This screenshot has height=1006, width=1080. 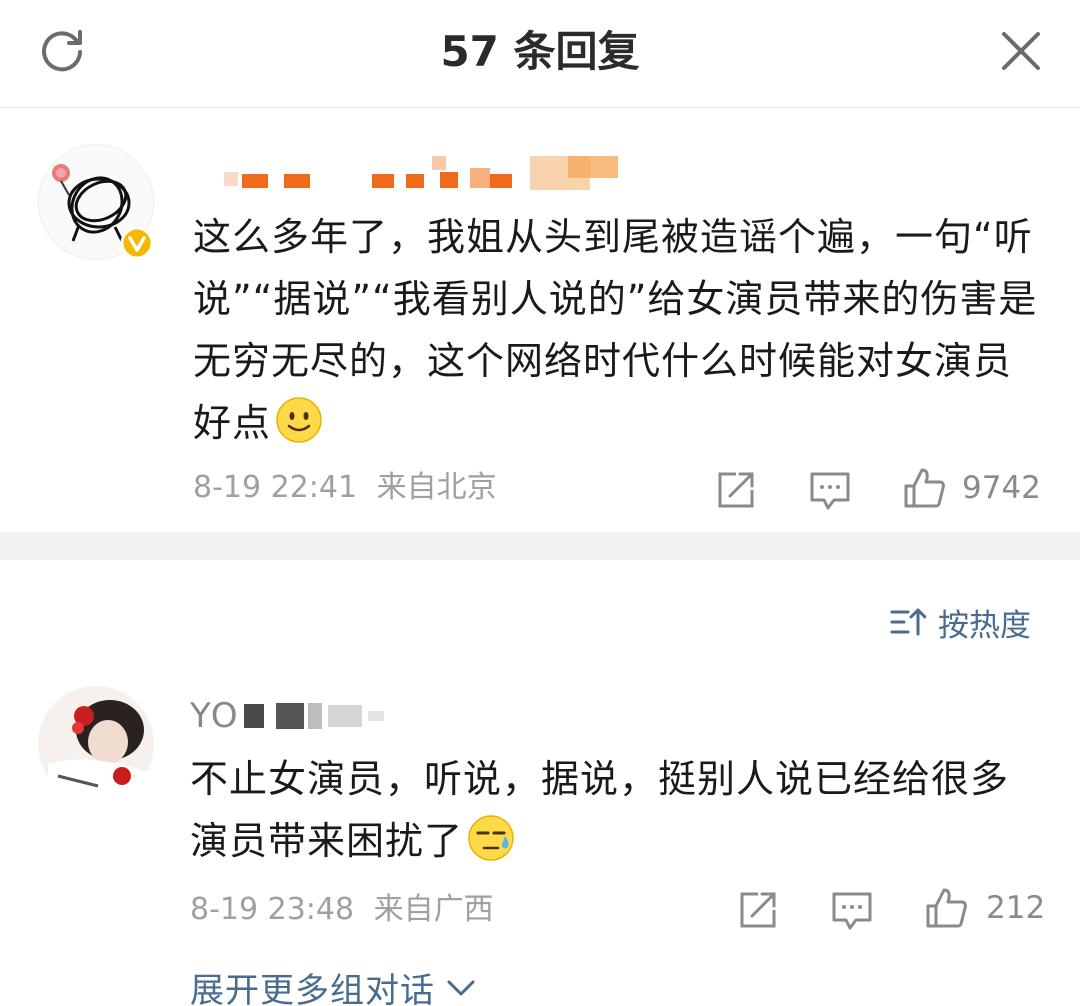 I want to click on username-blurred, so click(x=428, y=170).